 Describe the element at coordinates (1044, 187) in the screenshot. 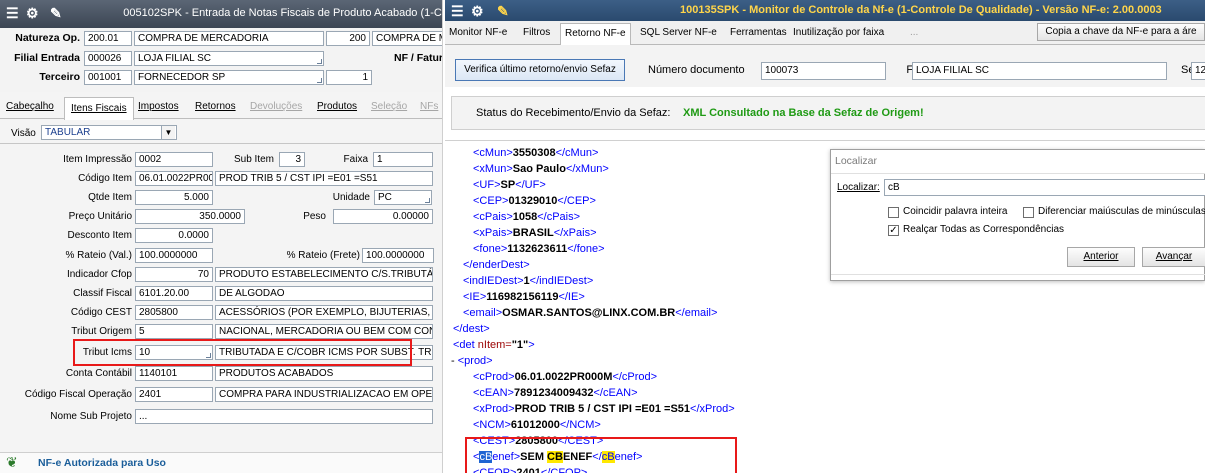

I see `find-input: cB` at that location.